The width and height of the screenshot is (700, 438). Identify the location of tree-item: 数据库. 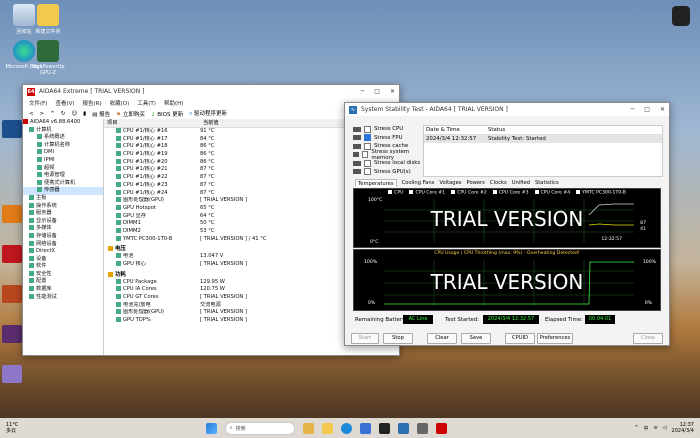
(63, 290).